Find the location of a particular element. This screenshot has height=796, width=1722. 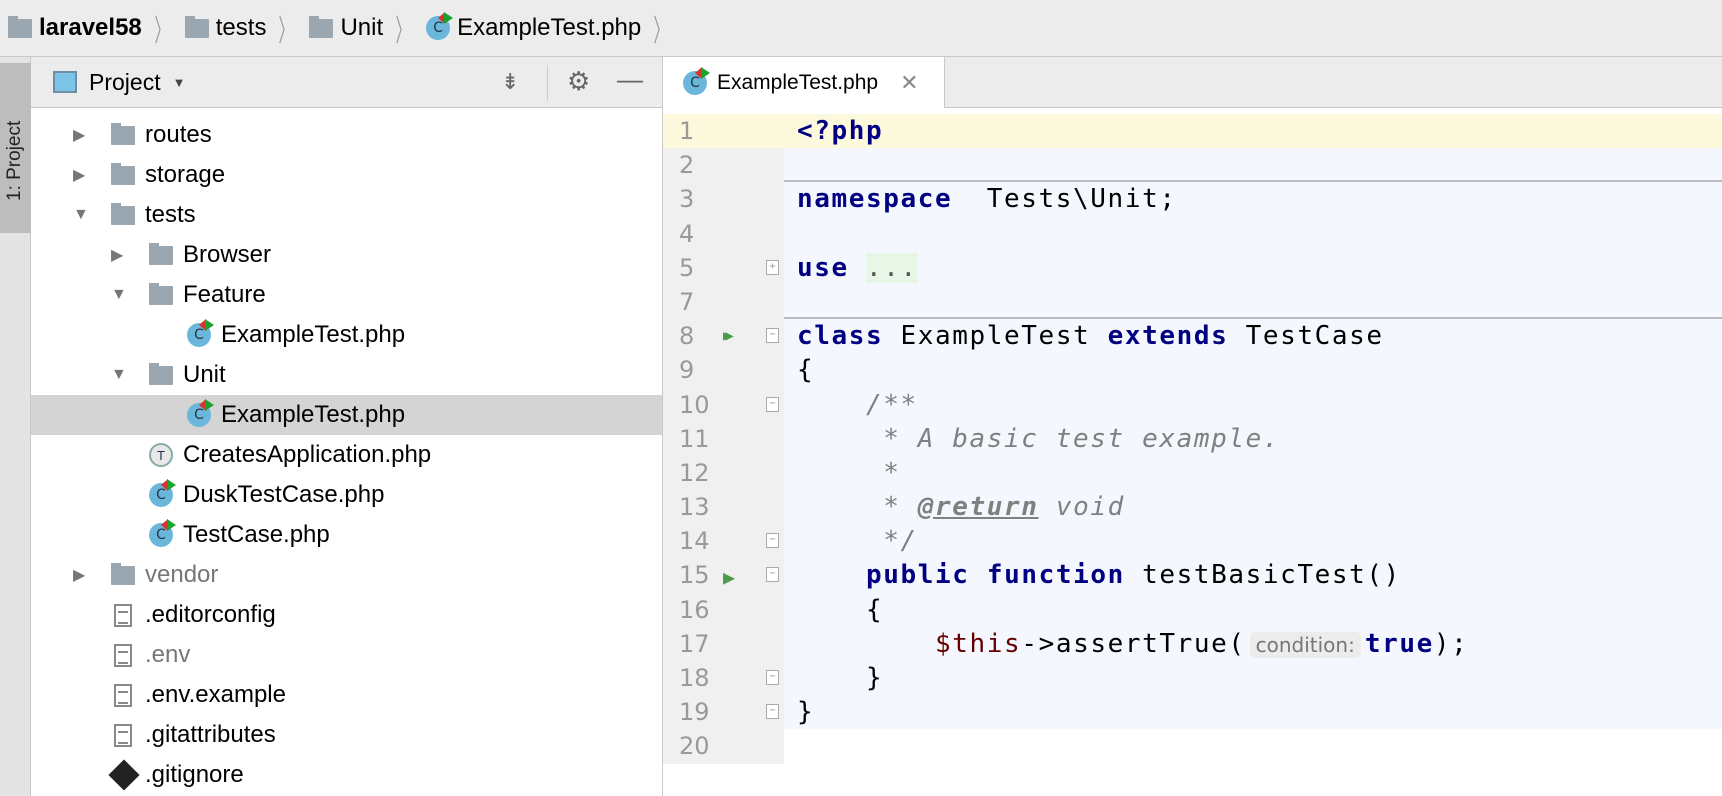

tree-item: .env is located at coordinates (346, 655).